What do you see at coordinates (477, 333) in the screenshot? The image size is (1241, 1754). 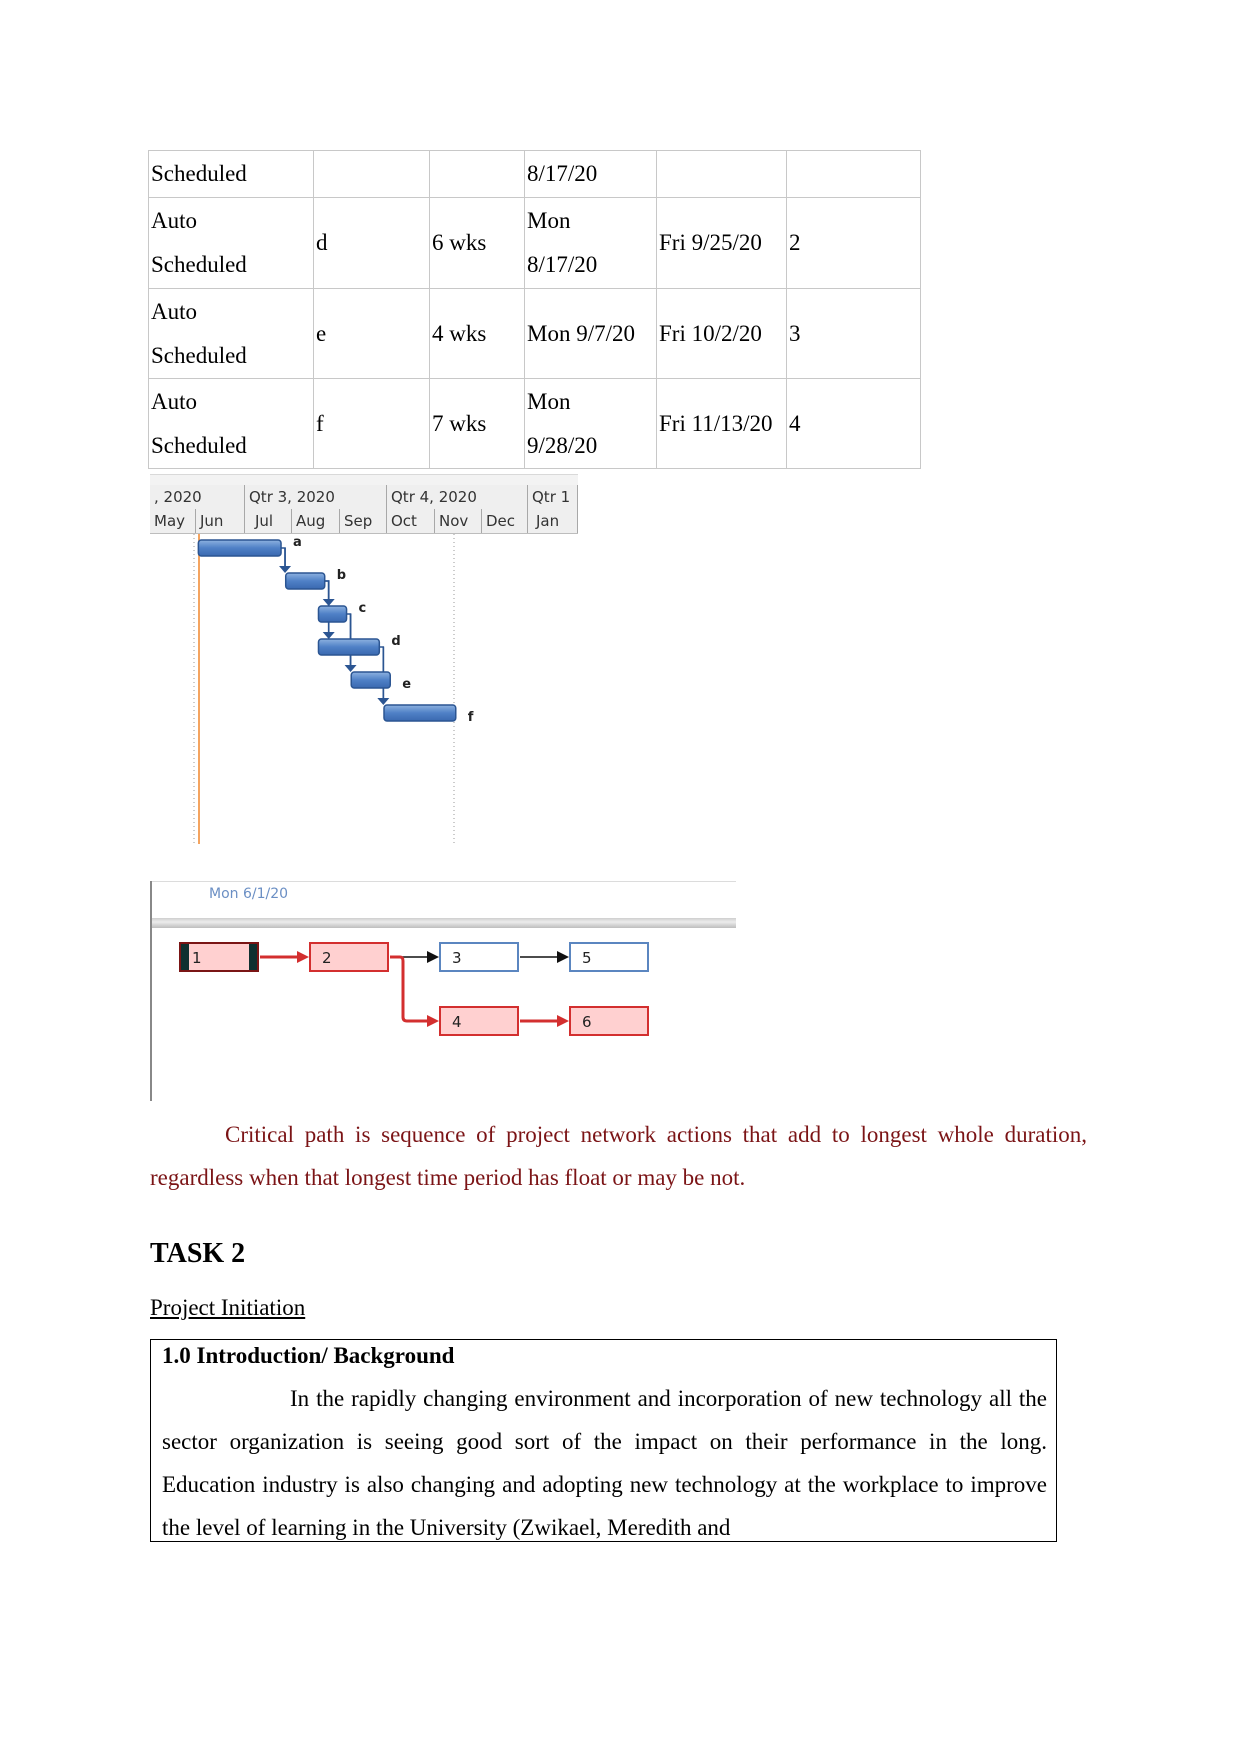 I see `duration-cell: 4 wks` at bounding box center [477, 333].